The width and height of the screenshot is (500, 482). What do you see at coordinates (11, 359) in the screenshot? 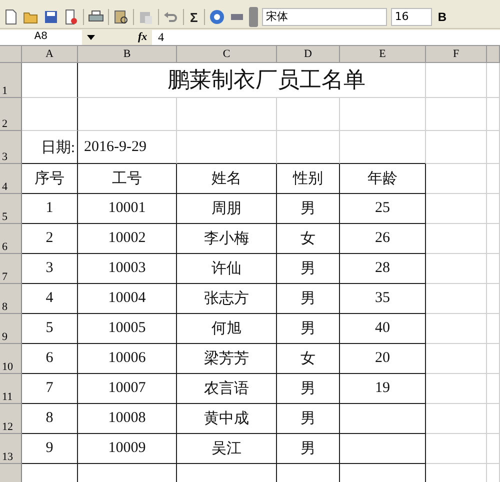
I see `row-header: 10` at bounding box center [11, 359].